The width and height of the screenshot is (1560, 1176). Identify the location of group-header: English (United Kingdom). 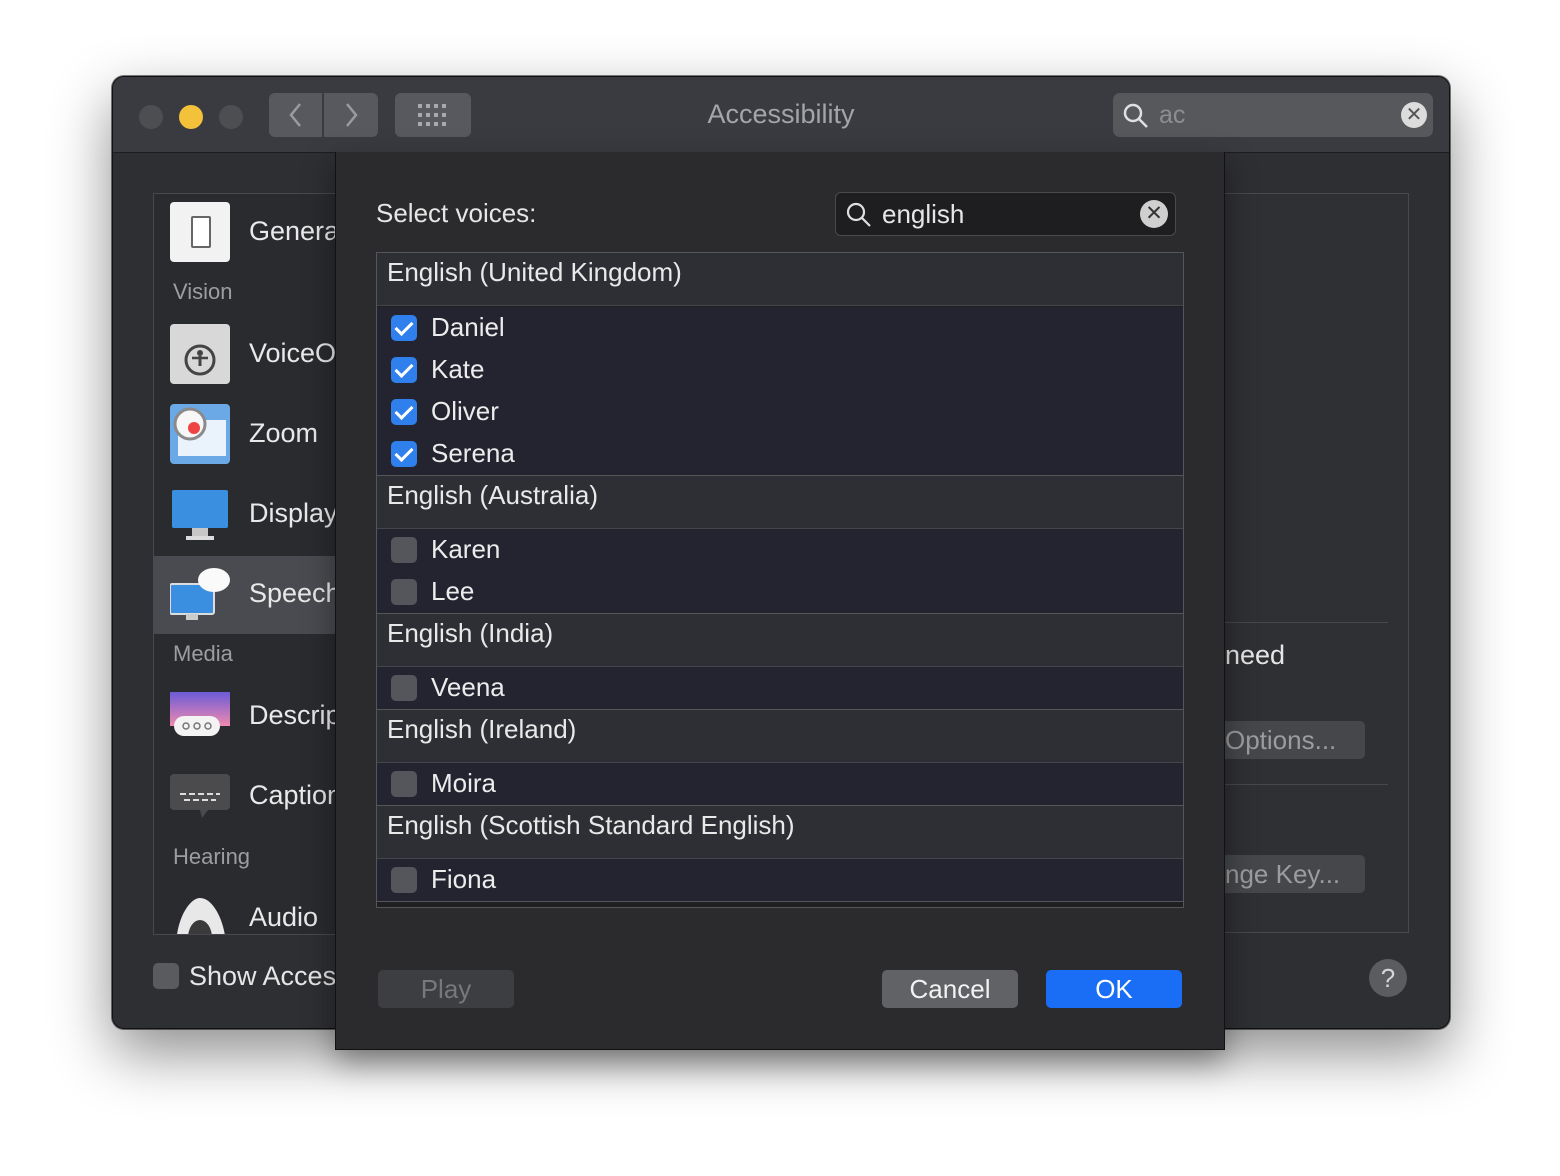
(780, 279).